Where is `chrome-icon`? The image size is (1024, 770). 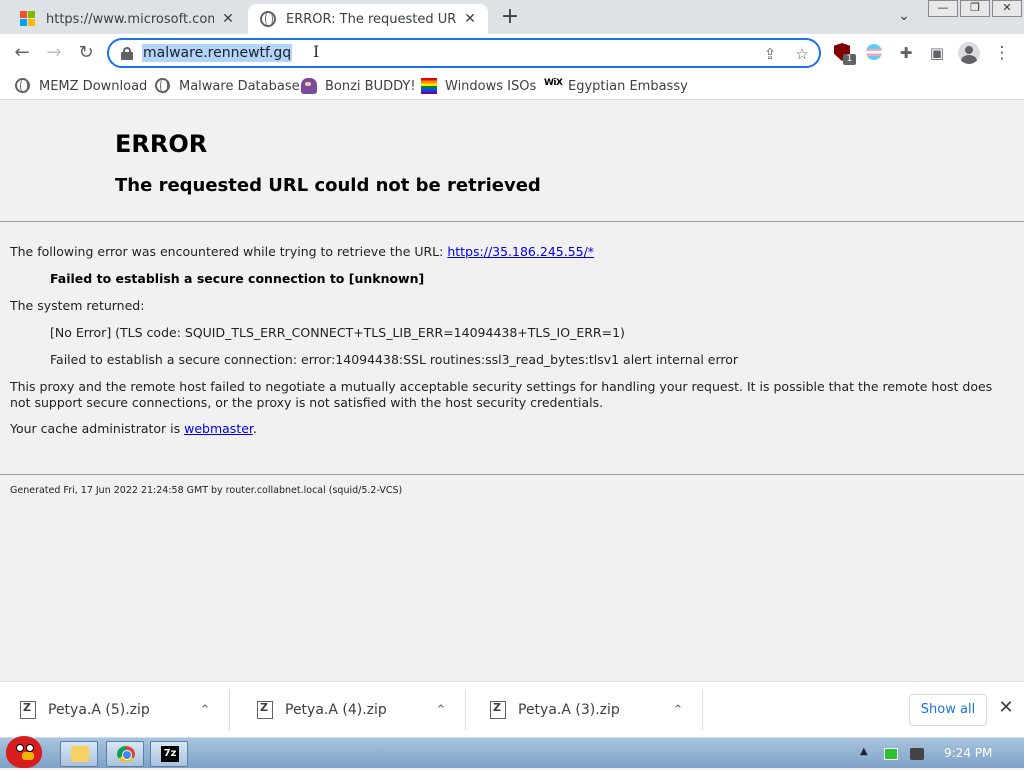
chrome-icon is located at coordinates (126, 754).